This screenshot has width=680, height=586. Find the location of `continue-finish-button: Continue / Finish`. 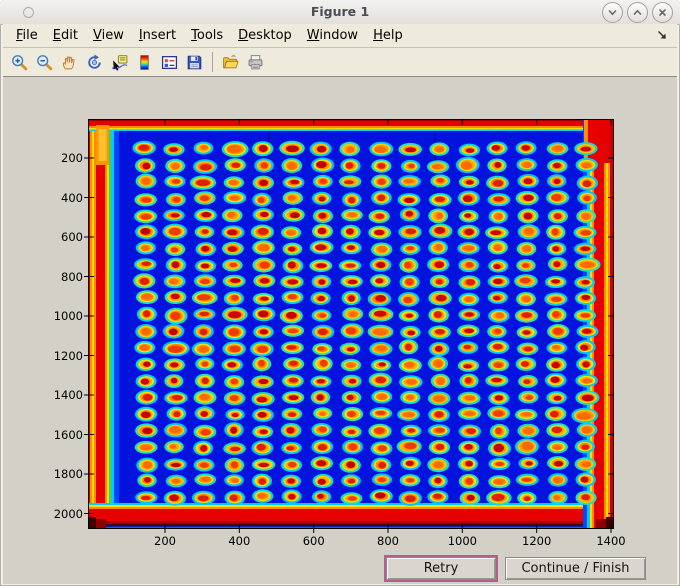

continue-finish-button: Continue / Finish is located at coordinates (575, 568).